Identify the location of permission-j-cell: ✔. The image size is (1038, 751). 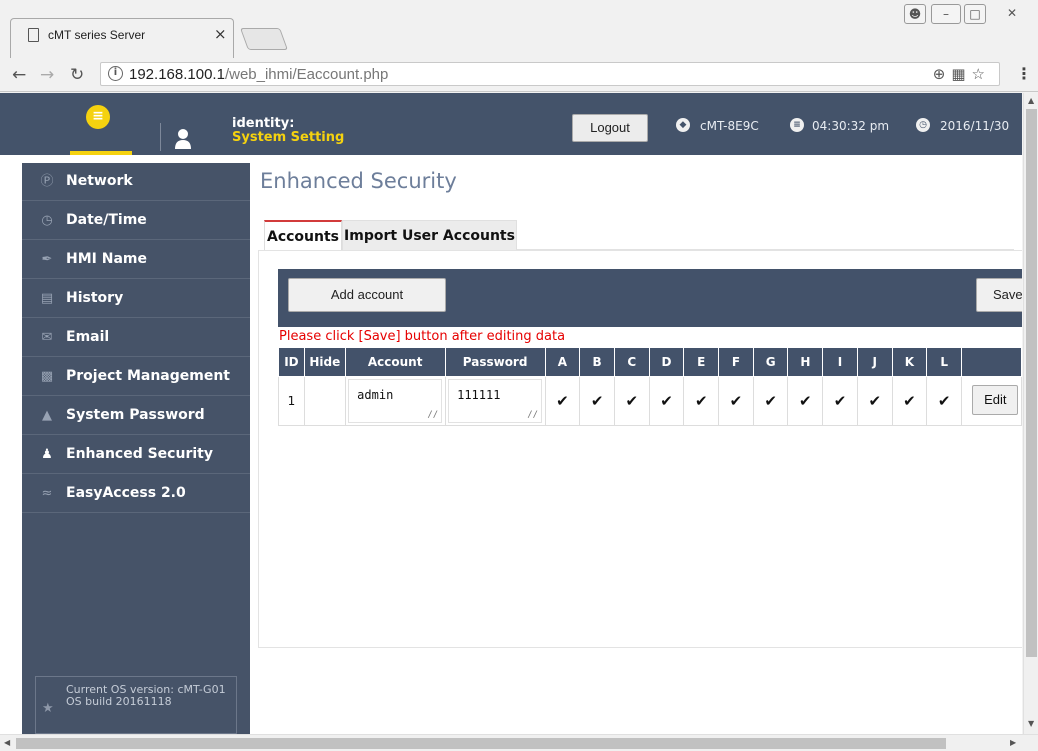
(874, 401).